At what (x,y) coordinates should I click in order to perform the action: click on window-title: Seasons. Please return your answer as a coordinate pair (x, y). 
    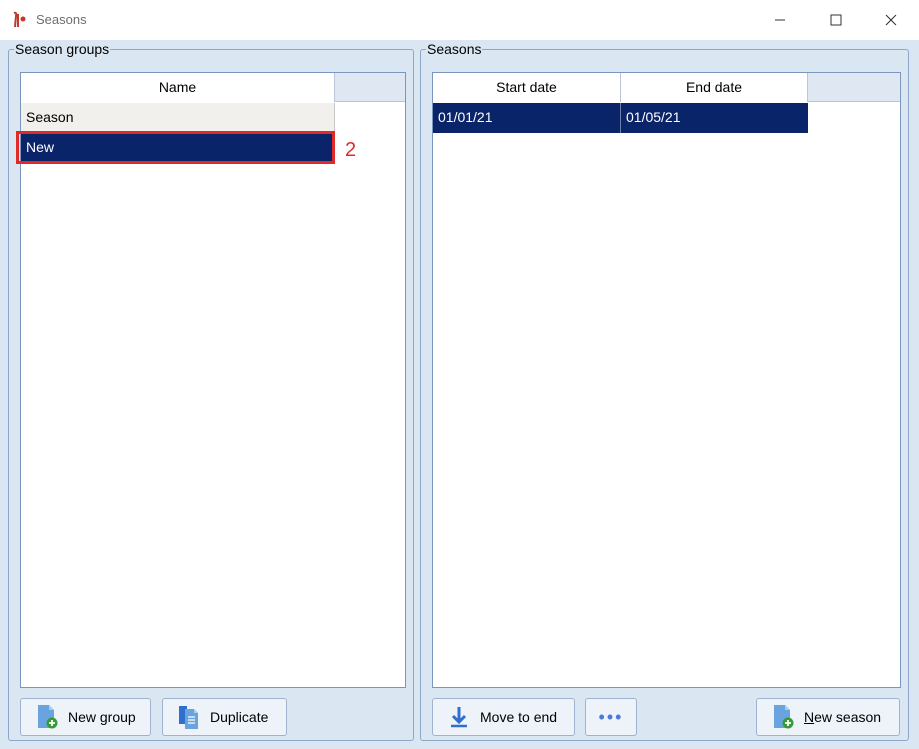
    Looking at the image, I should click on (61, 19).